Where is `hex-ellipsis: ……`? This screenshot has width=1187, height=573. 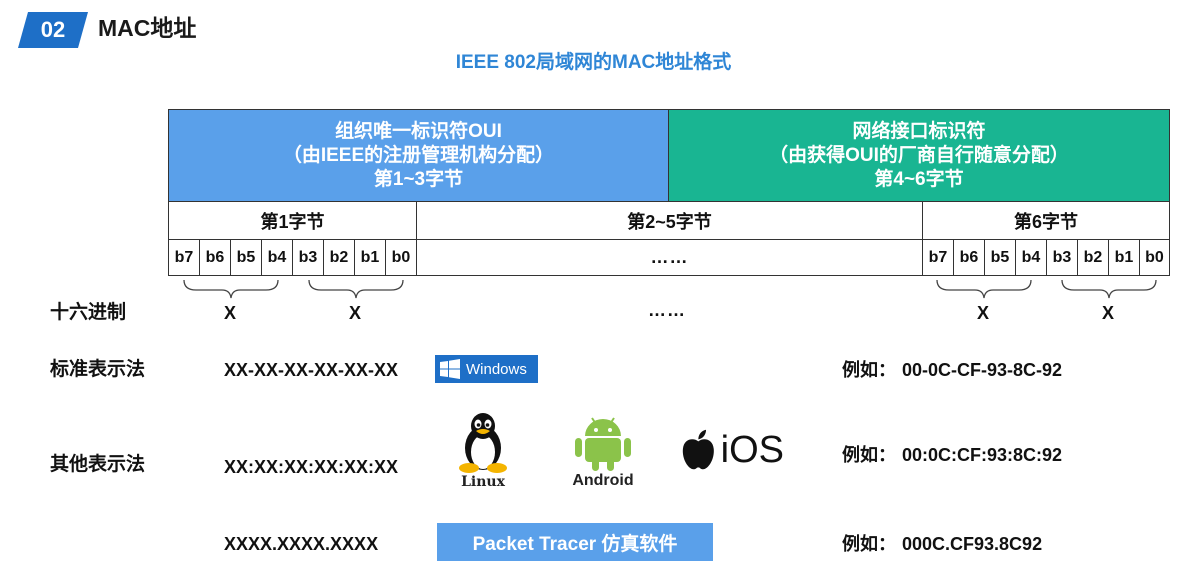
hex-ellipsis: …… is located at coordinates (667, 310).